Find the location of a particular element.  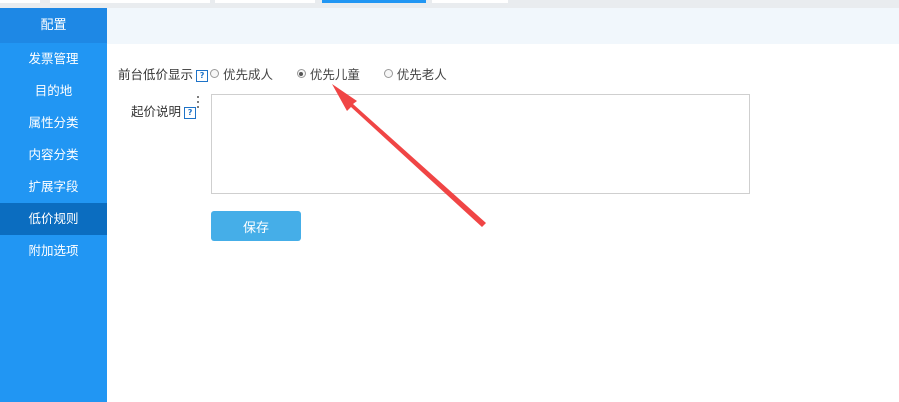

radio-label: 优先老人 is located at coordinates (421, 74).